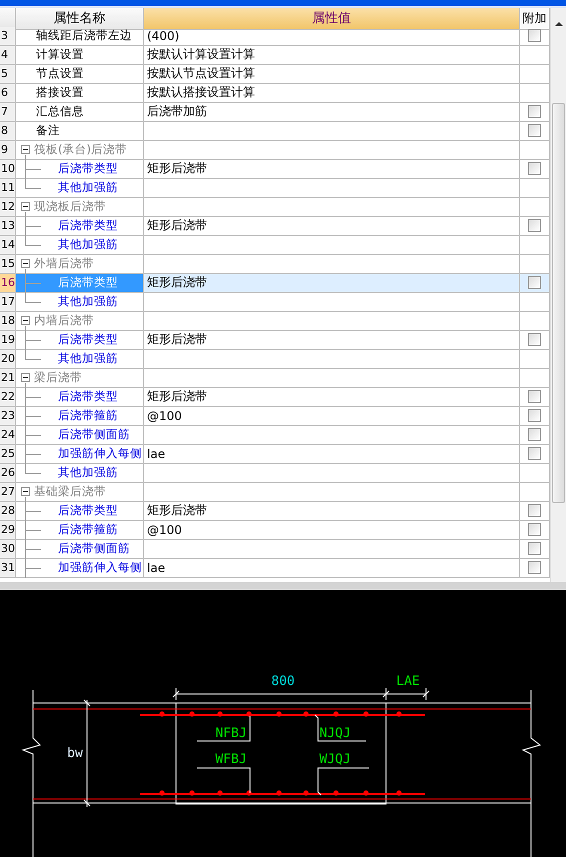 The height and width of the screenshot is (857, 566). I want to click on row-number: 30, so click(8, 549).